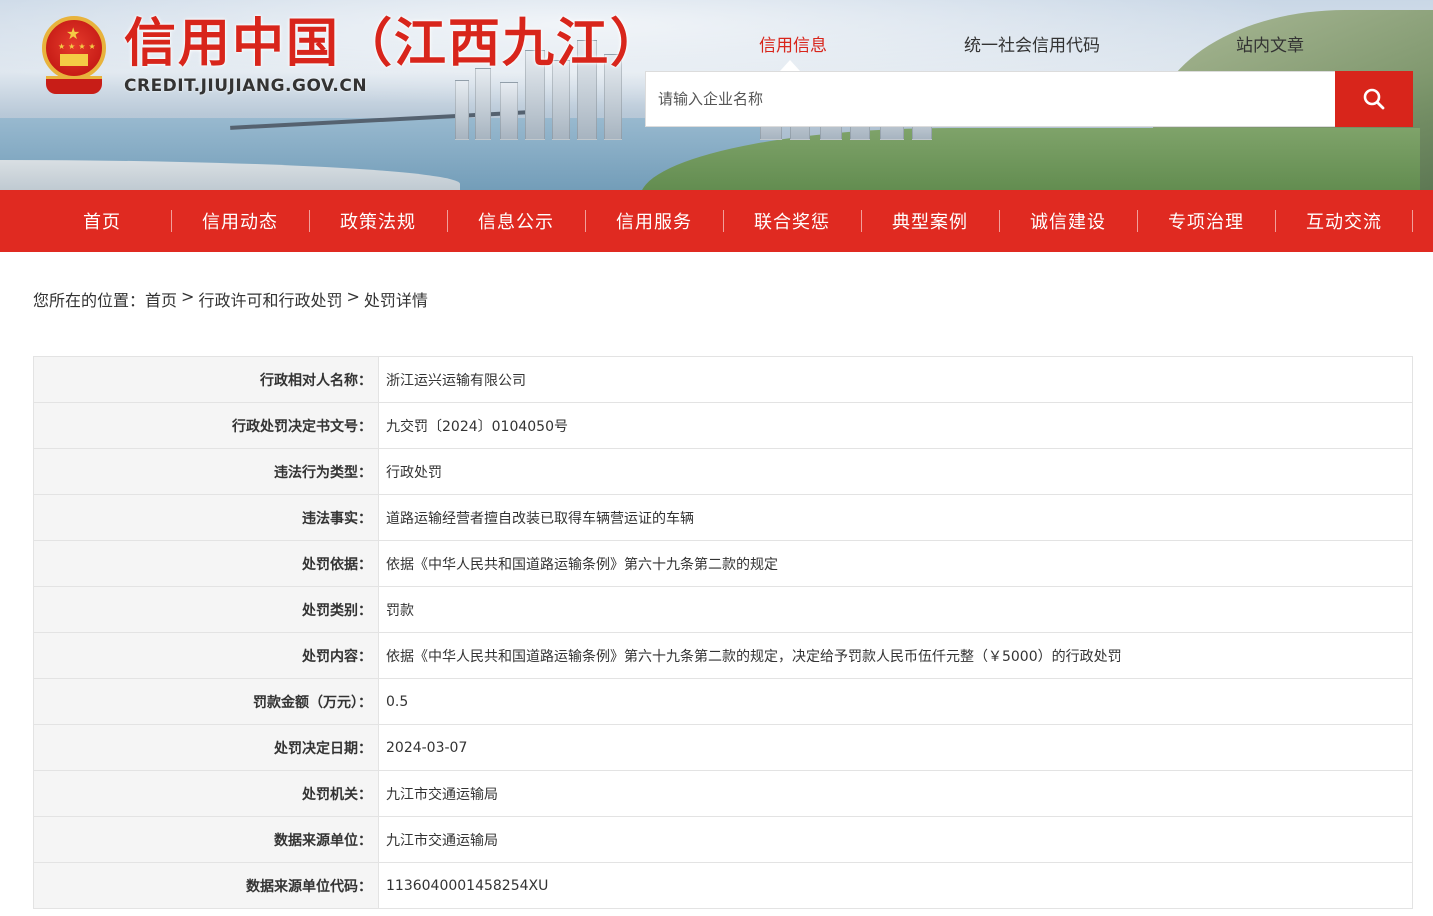 This screenshot has height=916, width=1433. I want to click on field-value: 浙江运兴运输有限公司, so click(895, 379).